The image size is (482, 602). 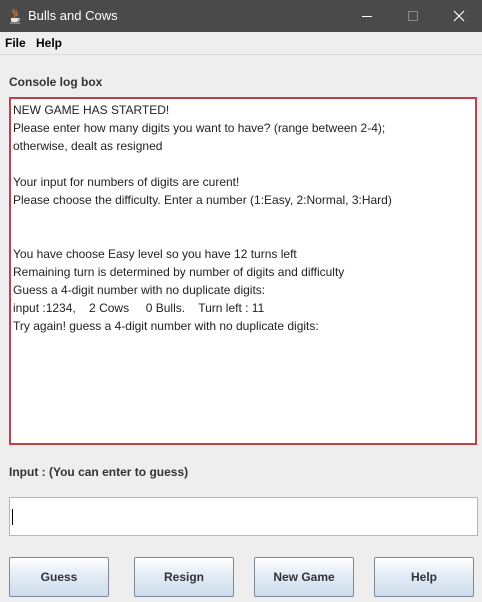 What do you see at coordinates (424, 577) in the screenshot?
I see `help-button: Help` at bounding box center [424, 577].